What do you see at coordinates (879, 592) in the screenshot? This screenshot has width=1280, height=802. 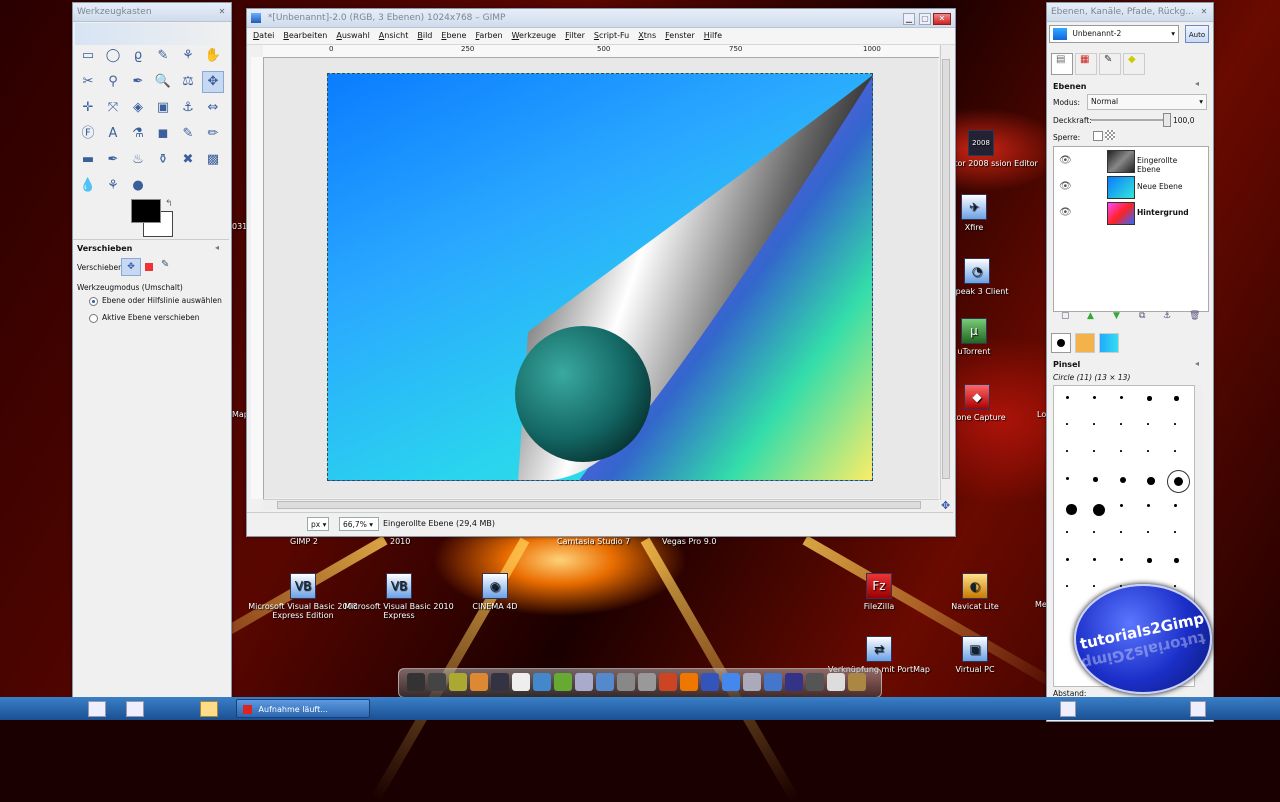 I see `desktop-icon-filezilla: Fz FileZilla` at bounding box center [879, 592].